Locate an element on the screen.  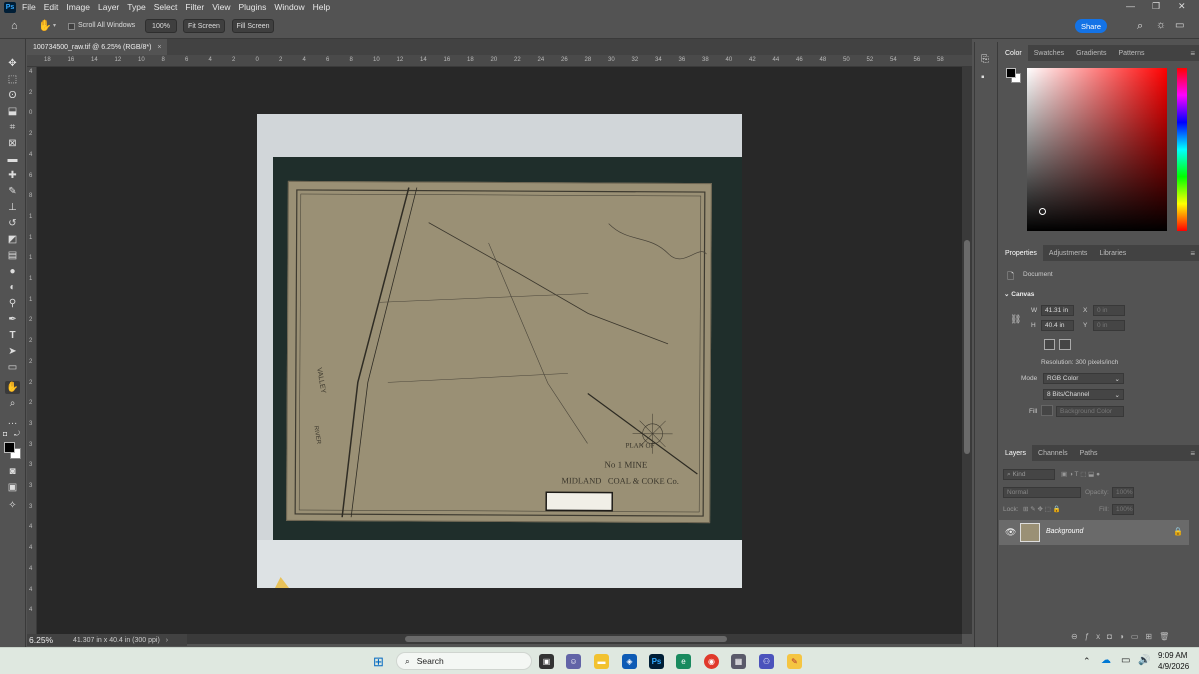
teams-work-icon: ⚇ is located at coordinates (766, 661).